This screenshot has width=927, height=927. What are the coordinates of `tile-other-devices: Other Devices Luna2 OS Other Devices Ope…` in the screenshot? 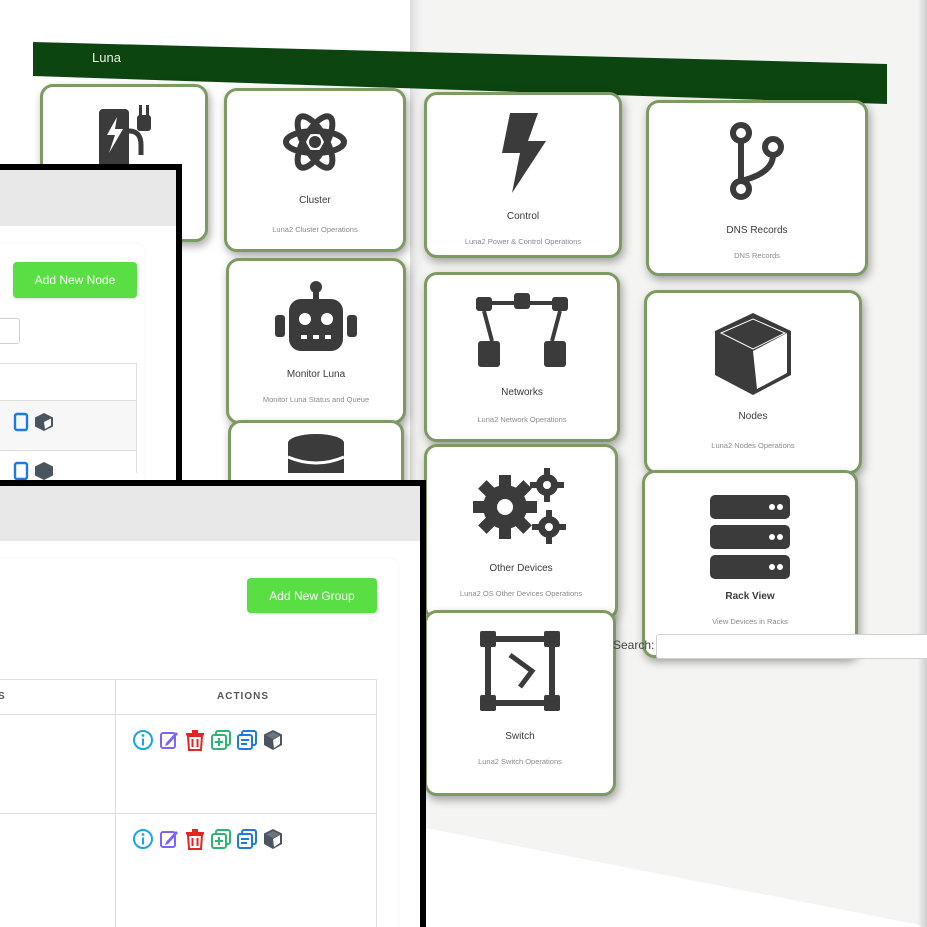 It's located at (521, 532).